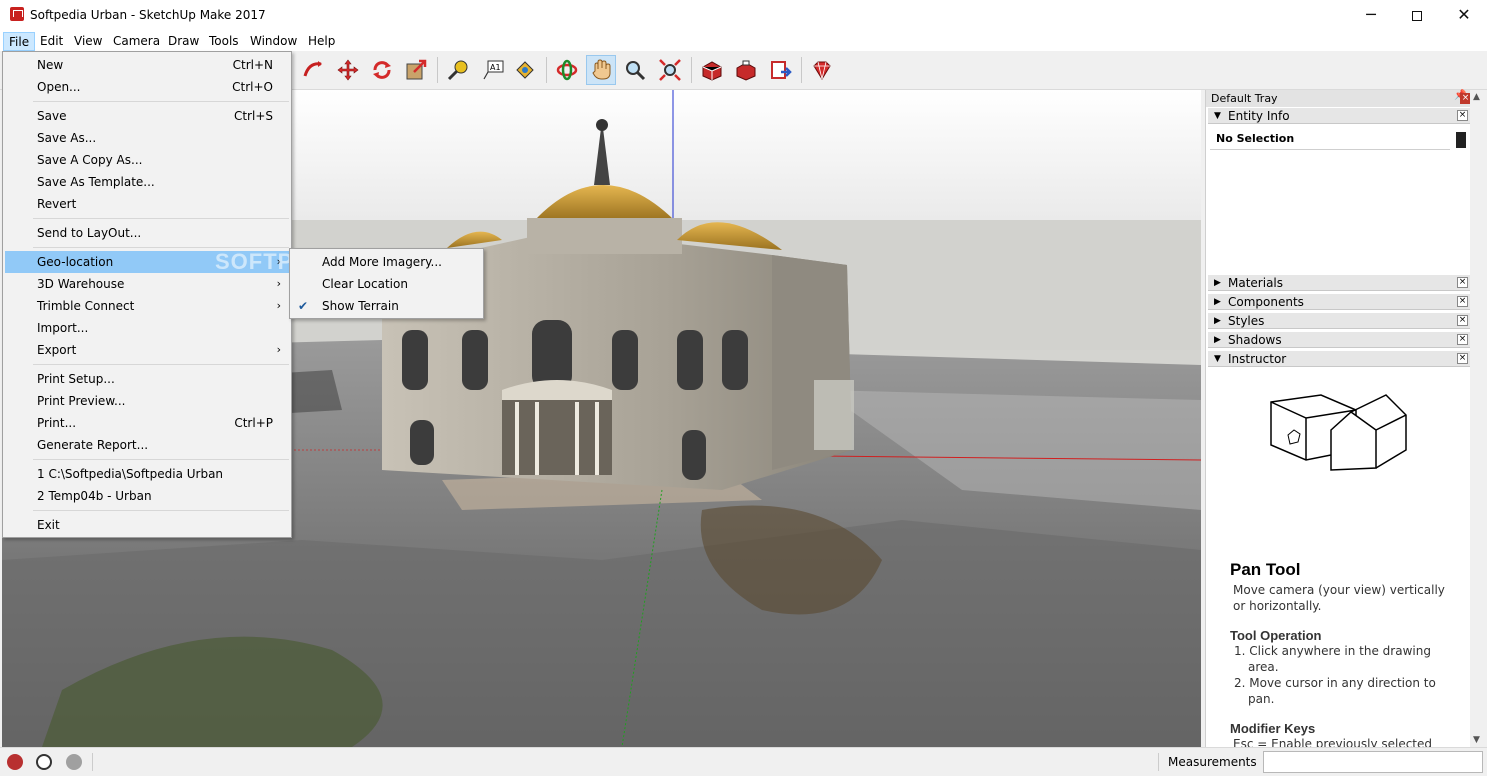 The image size is (1487, 776). Describe the element at coordinates (147, 525) in the screenshot. I see `menu-exit: Exit` at that location.